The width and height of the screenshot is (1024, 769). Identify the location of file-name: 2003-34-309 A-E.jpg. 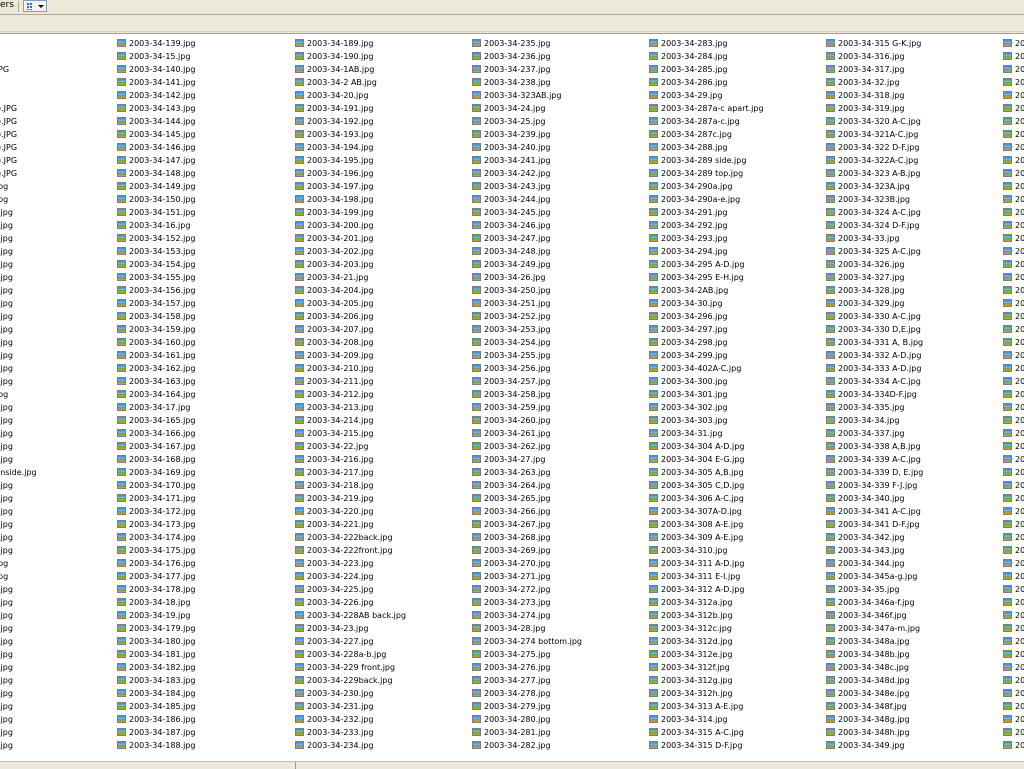
(702, 537).